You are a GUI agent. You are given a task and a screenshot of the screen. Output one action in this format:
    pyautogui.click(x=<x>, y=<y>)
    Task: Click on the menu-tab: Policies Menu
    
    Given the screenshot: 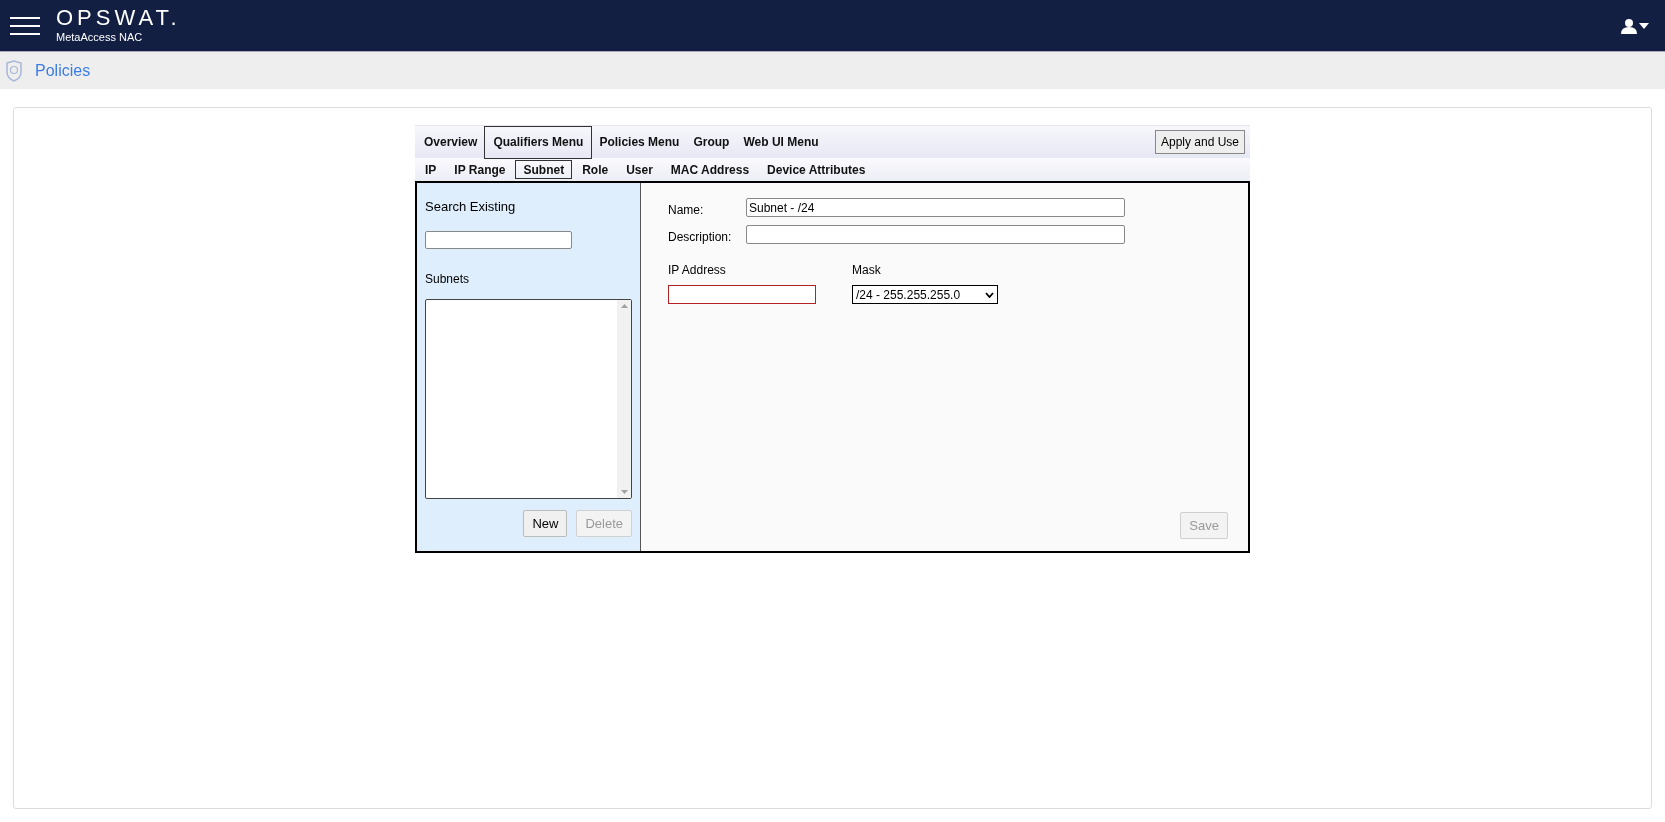 What is the action you would take?
    pyautogui.click(x=639, y=142)
    